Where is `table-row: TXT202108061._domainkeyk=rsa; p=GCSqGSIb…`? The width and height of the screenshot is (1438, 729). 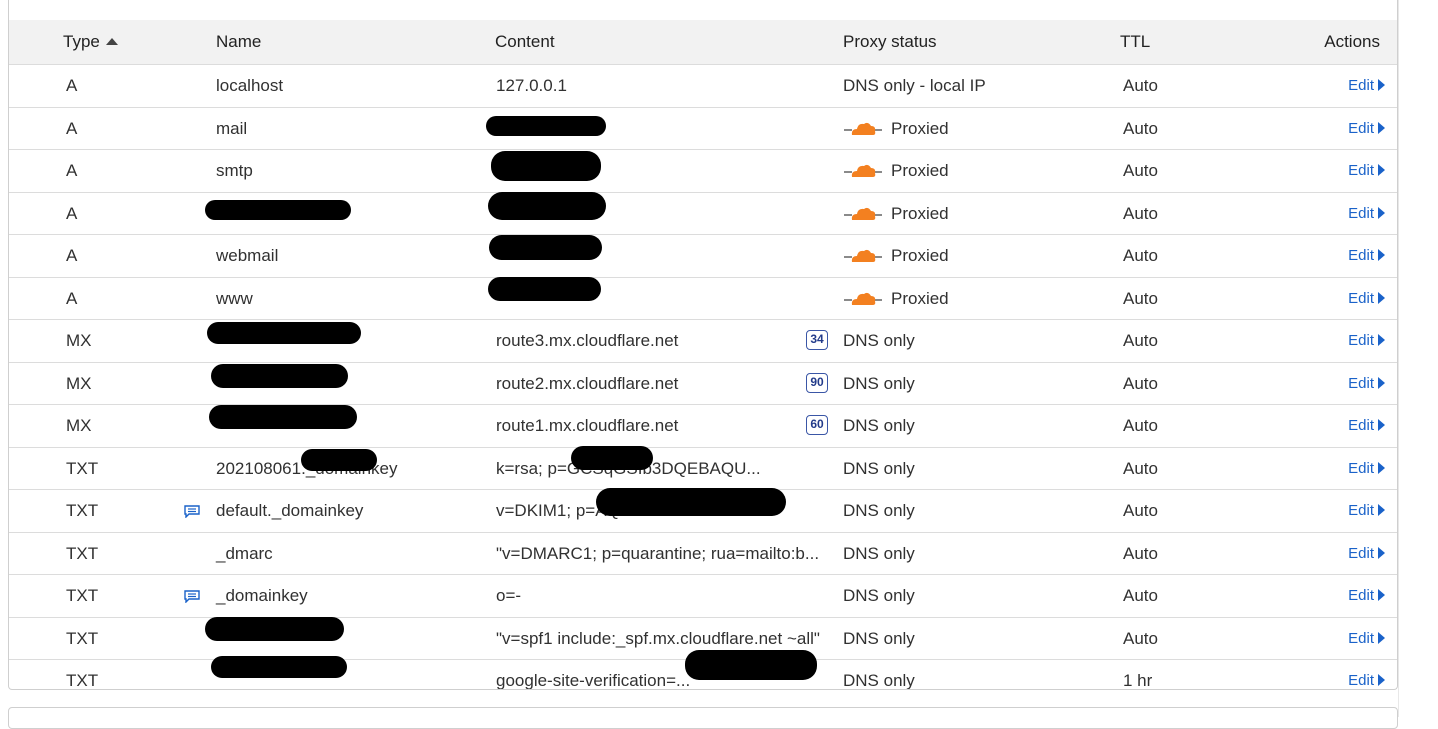 table-row: TXT202108061._domainkeyk=rsa; p=GCSqGSIb… is located at coordinates (703, 469).